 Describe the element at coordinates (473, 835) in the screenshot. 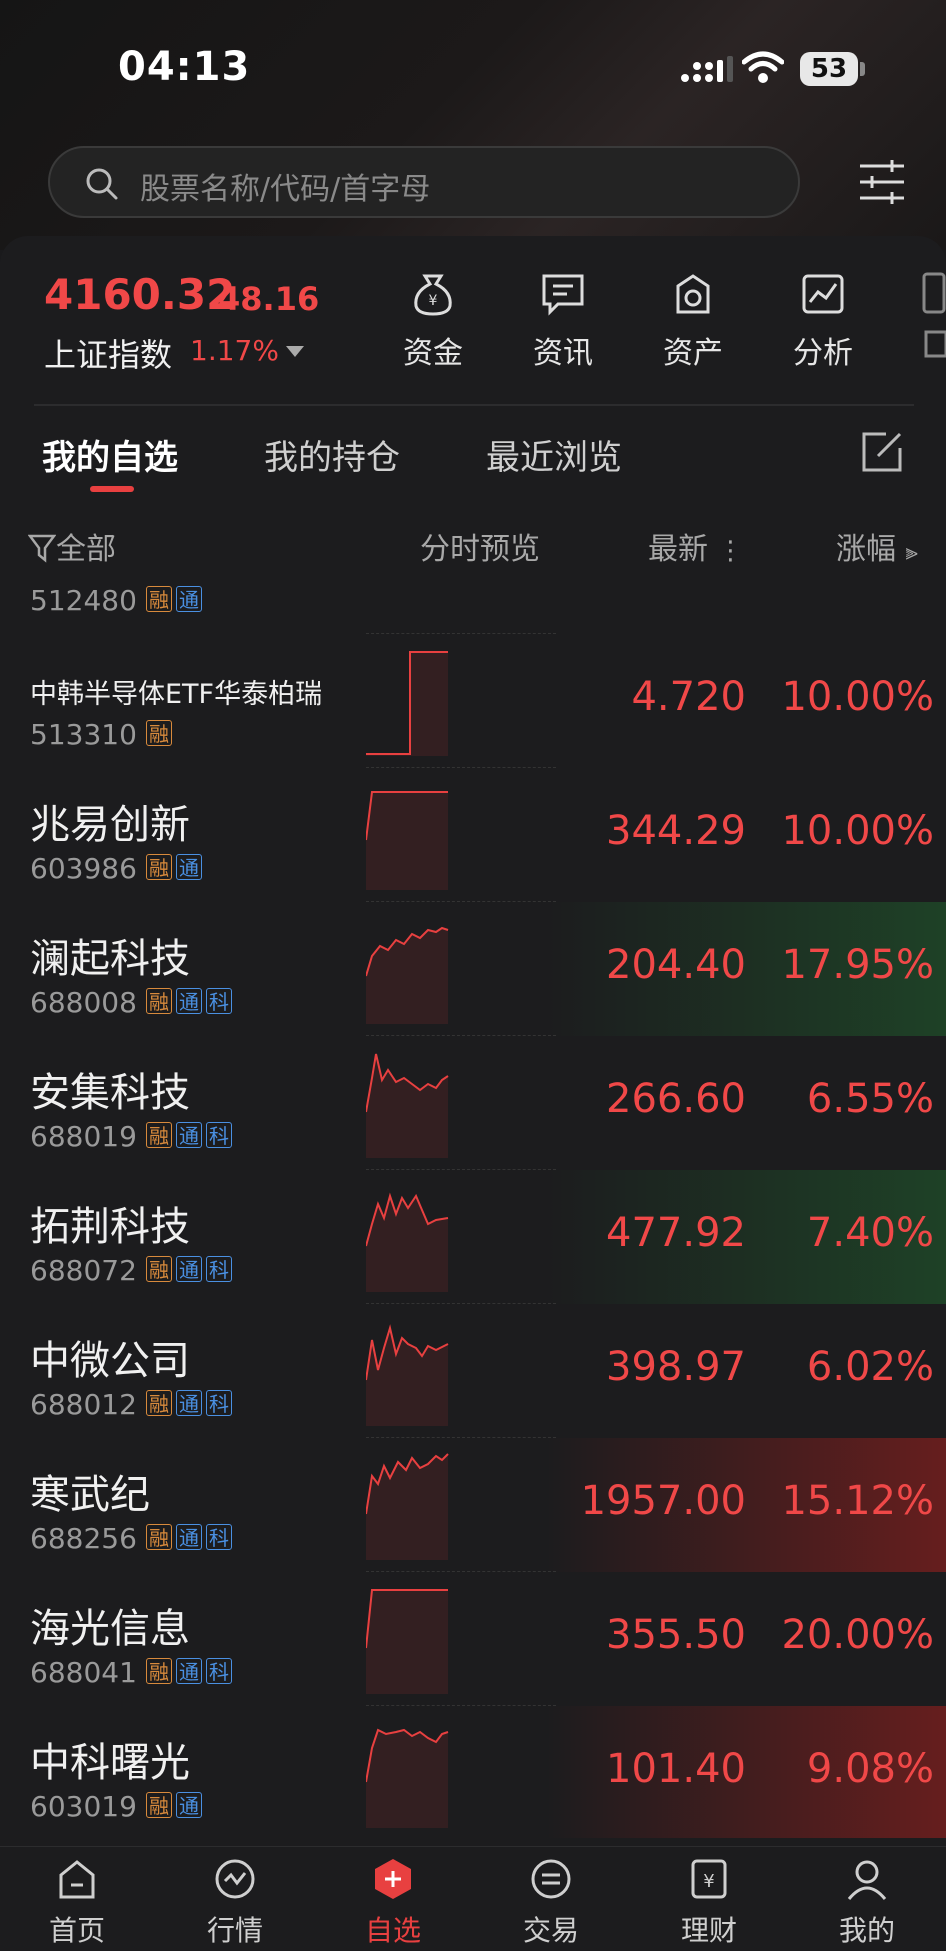

I see `list-item: 兆易创新 603986 融通 344.29 10.00%` at that location.